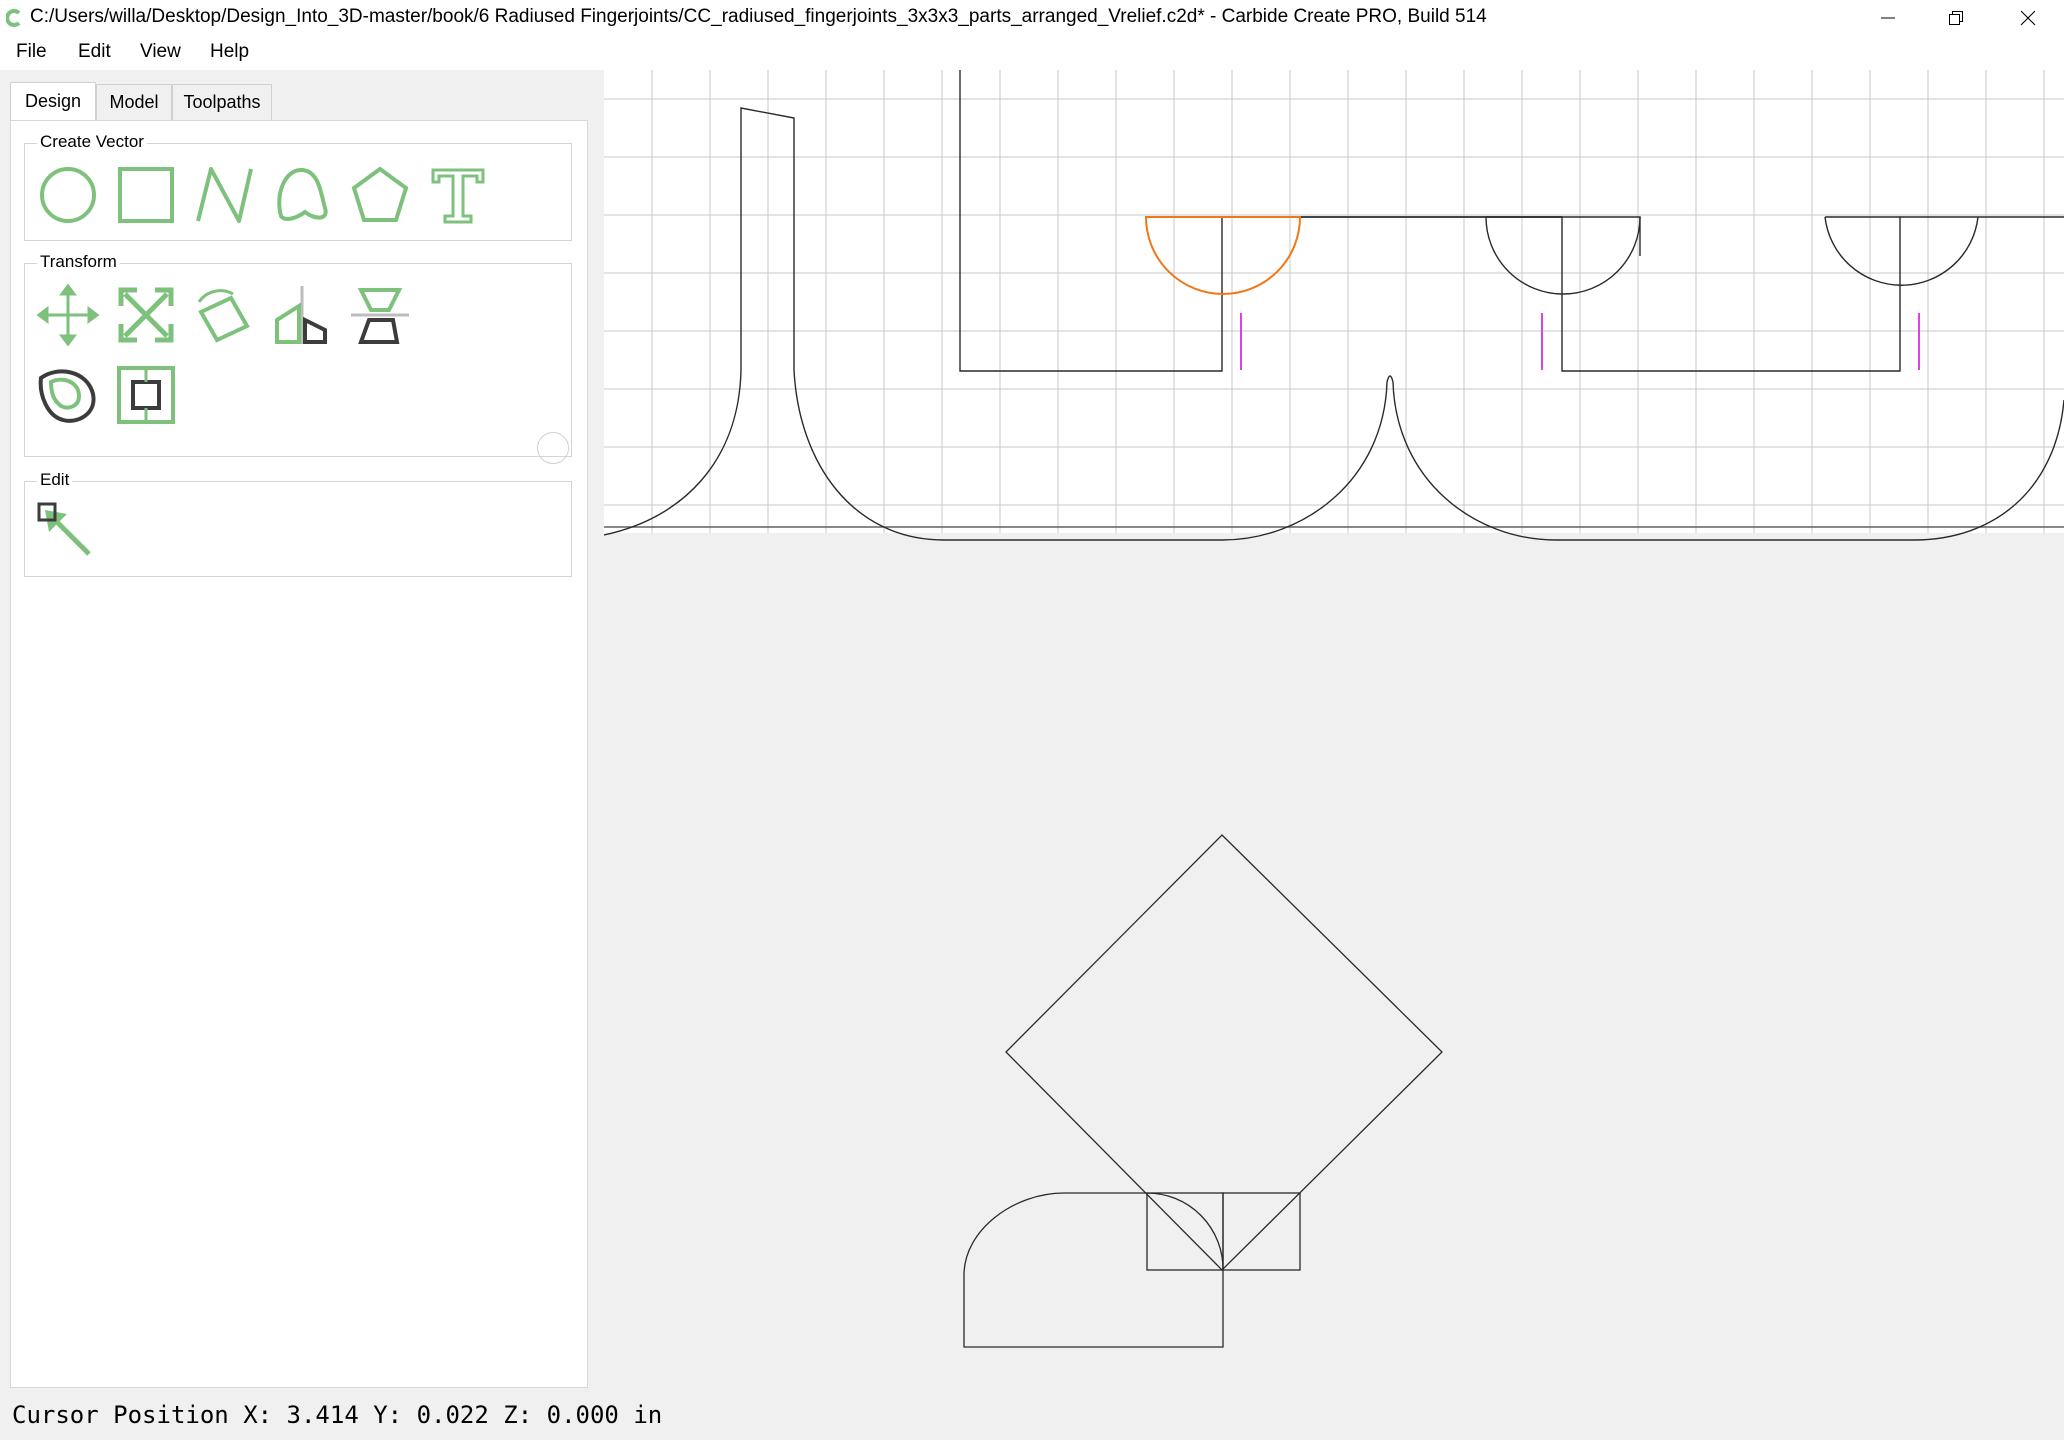 The image size is (2064, 1440). I want to click on polyline-icon, so click(224, 195).